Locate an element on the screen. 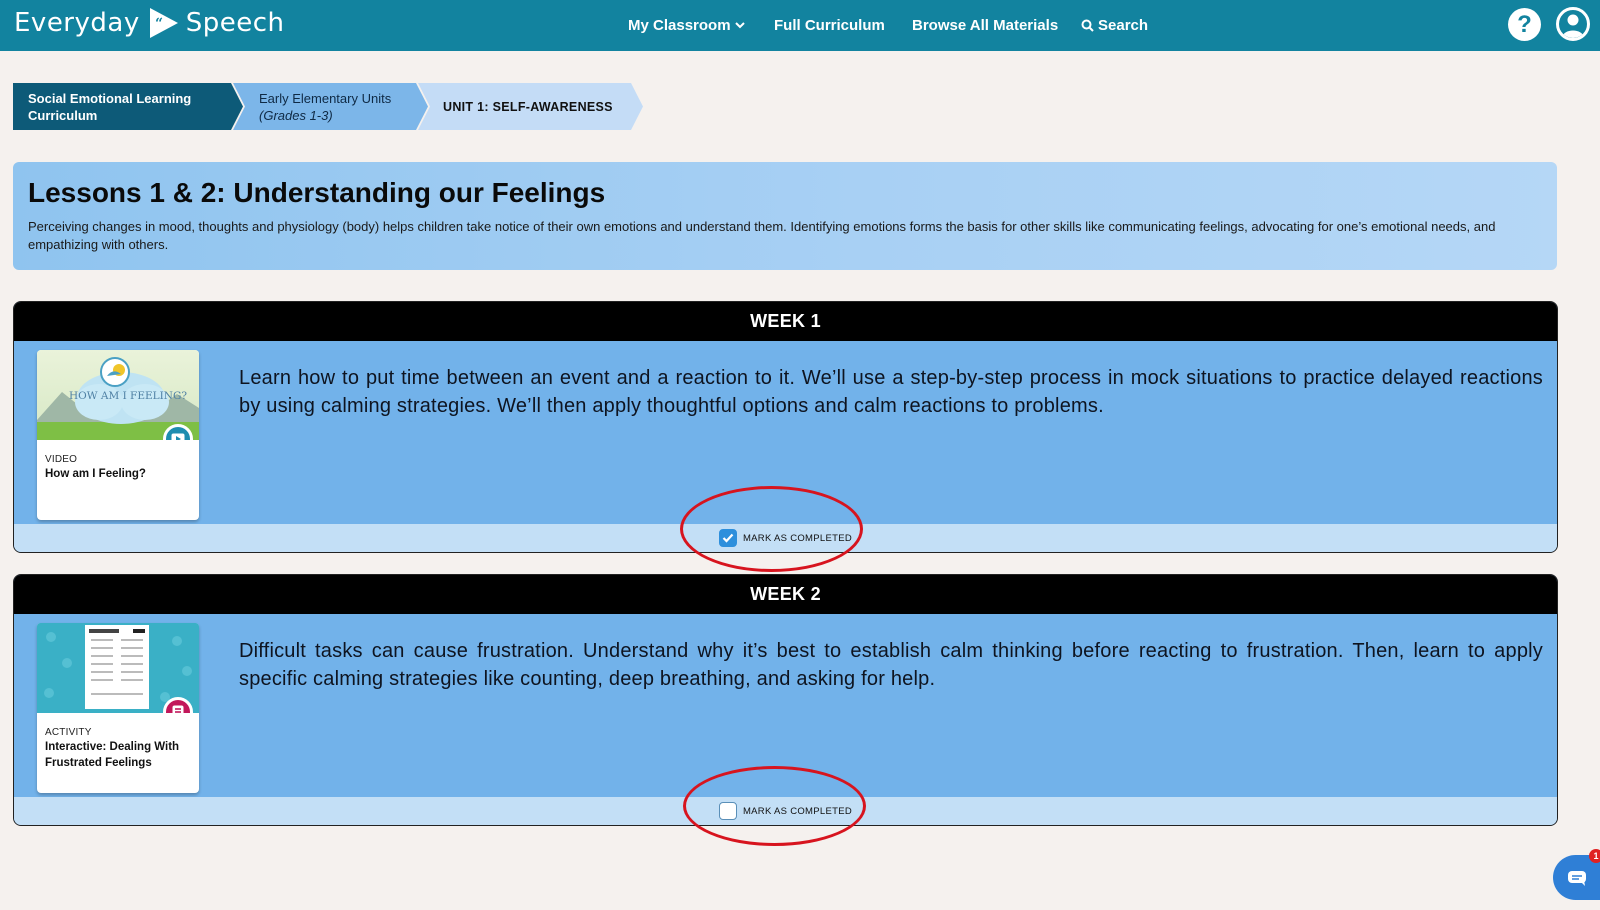 Image resolution: width=1600 pixels, height=910 pixels. breadcrumb-sel-line1: Social Emotional Learning is located at coordinates (110, 98).